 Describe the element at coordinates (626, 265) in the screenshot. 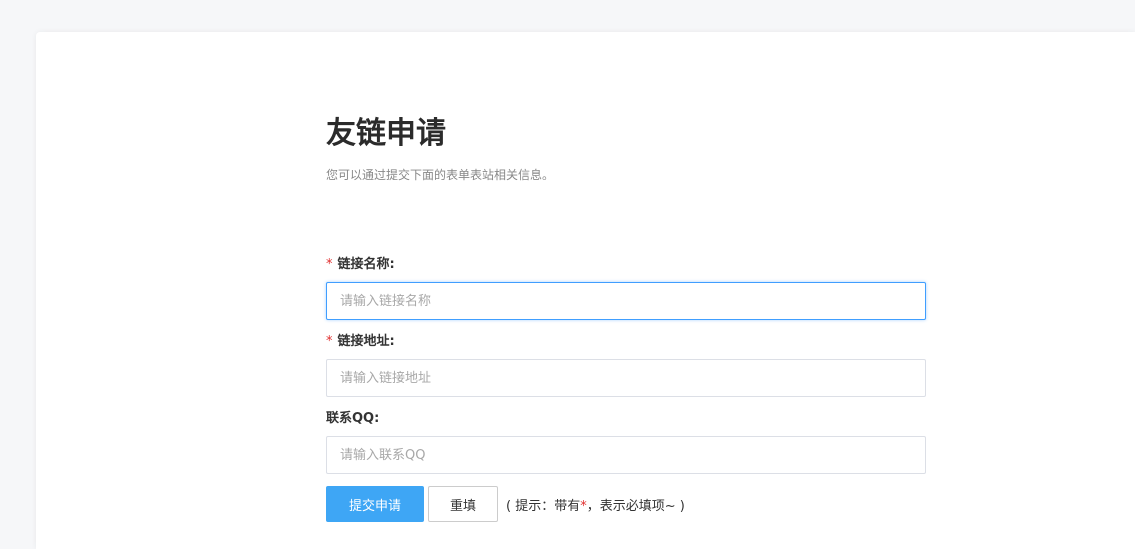

I see `link-name-label: * 链接名称:` at that location.